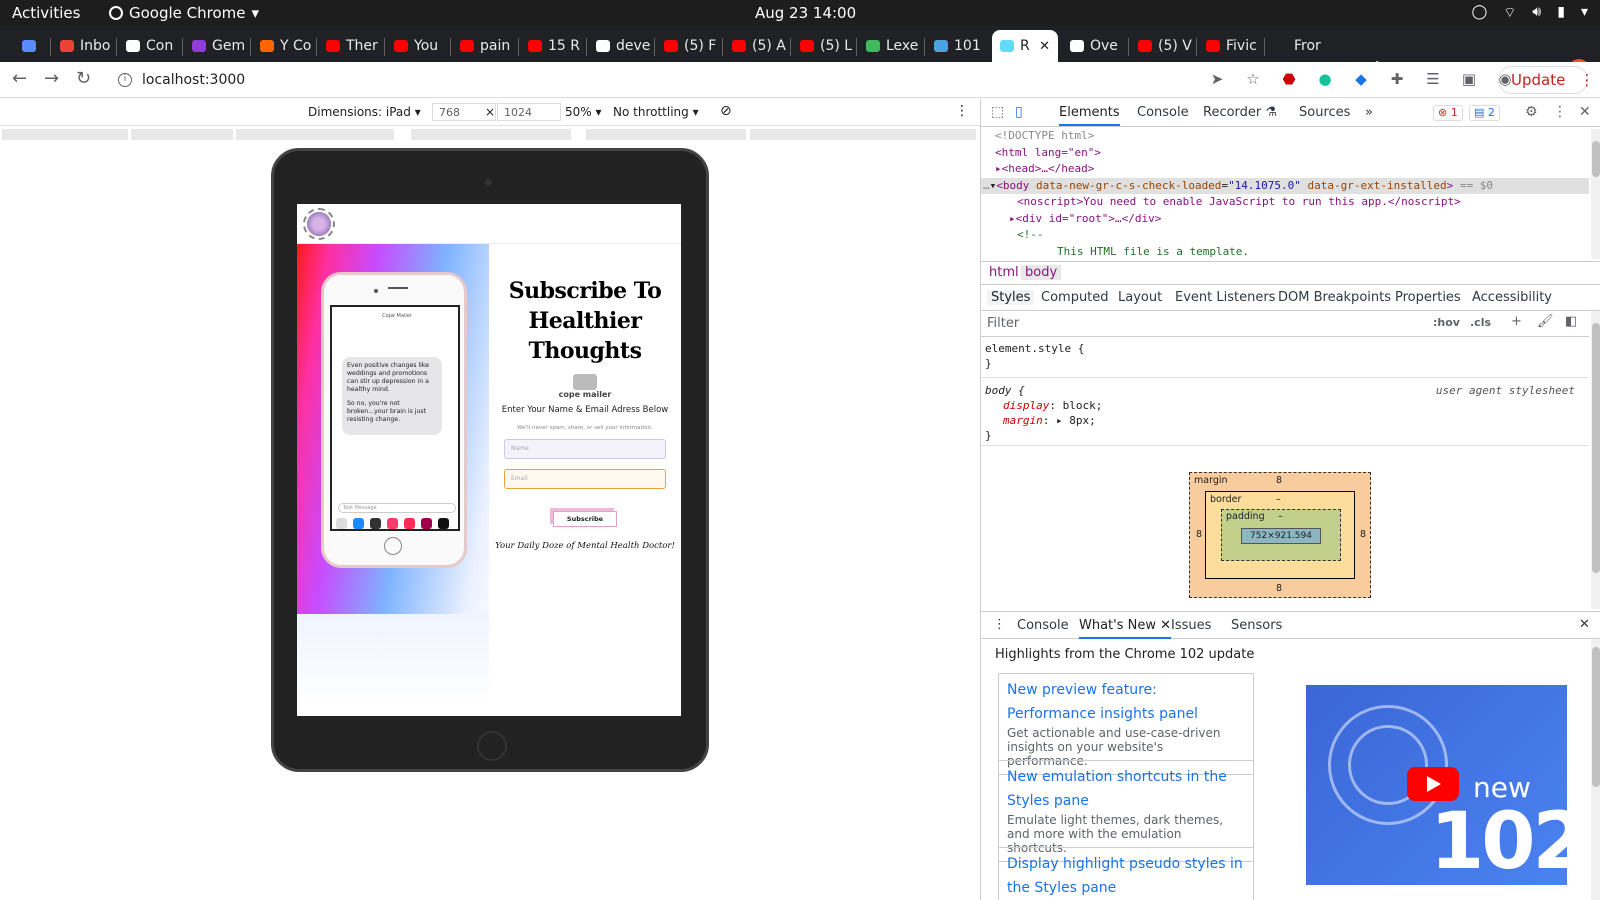  I want to click on tab-elements: Elements, so click(1089, 115).